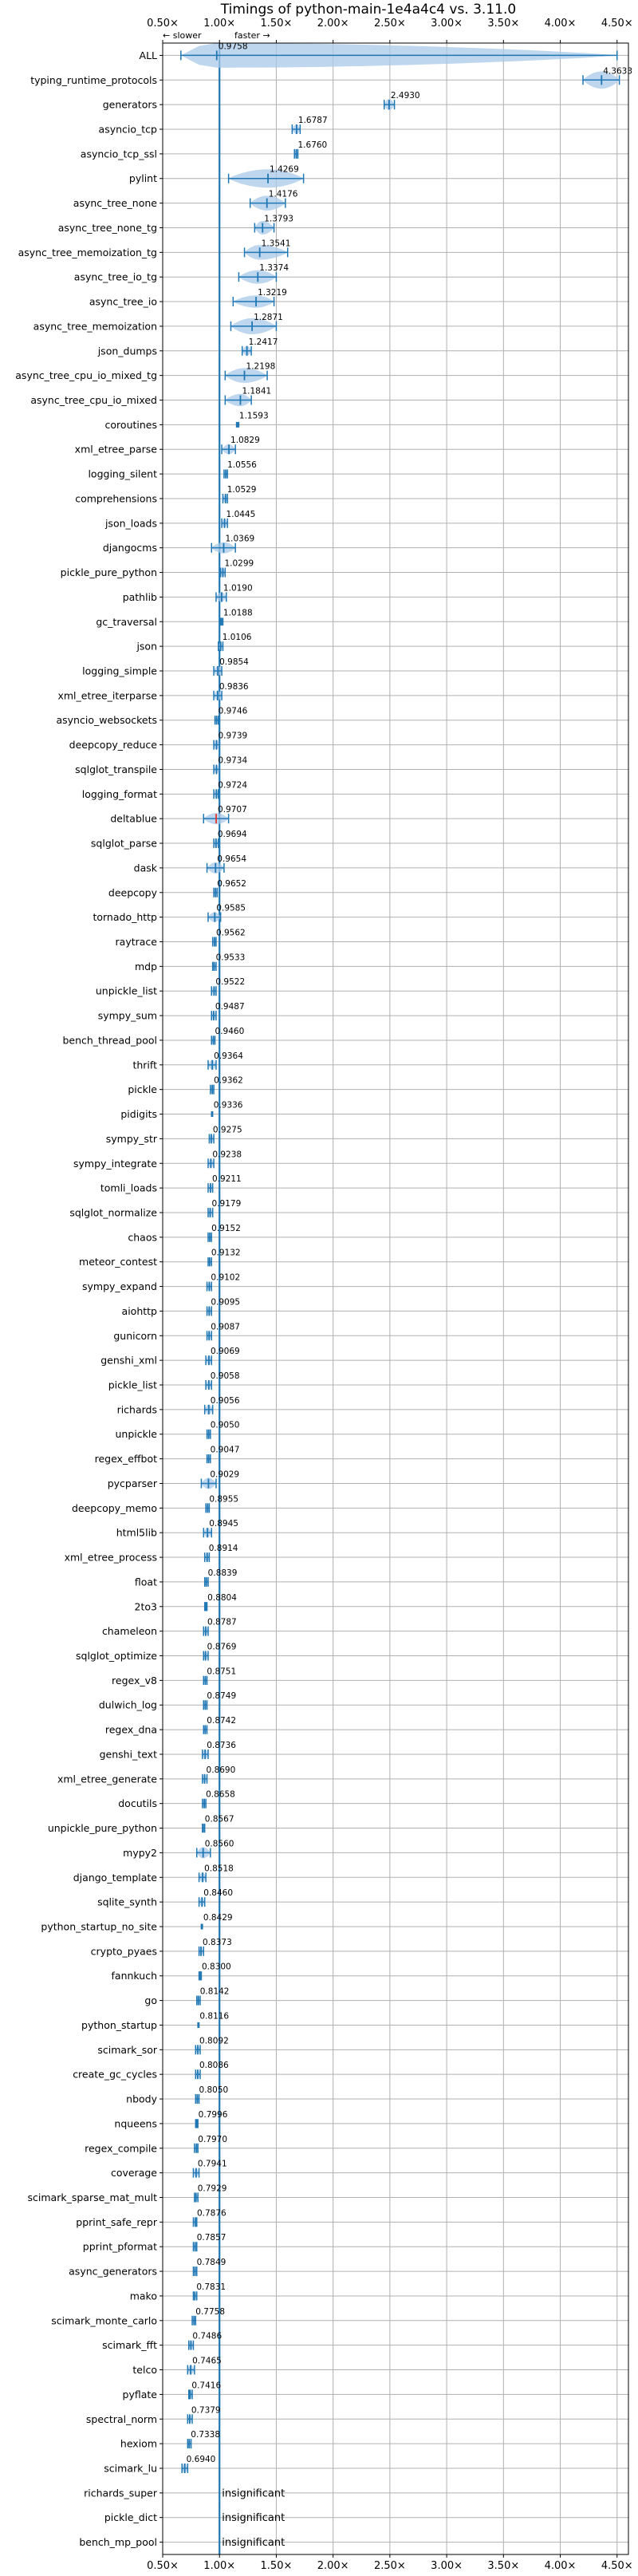 Image resolution: width=638 pixels, height=2576 pixels. Describe the element at coordinates (133, 1483) in the screenshot. I see `y-tick-label: pycparser` at that location.